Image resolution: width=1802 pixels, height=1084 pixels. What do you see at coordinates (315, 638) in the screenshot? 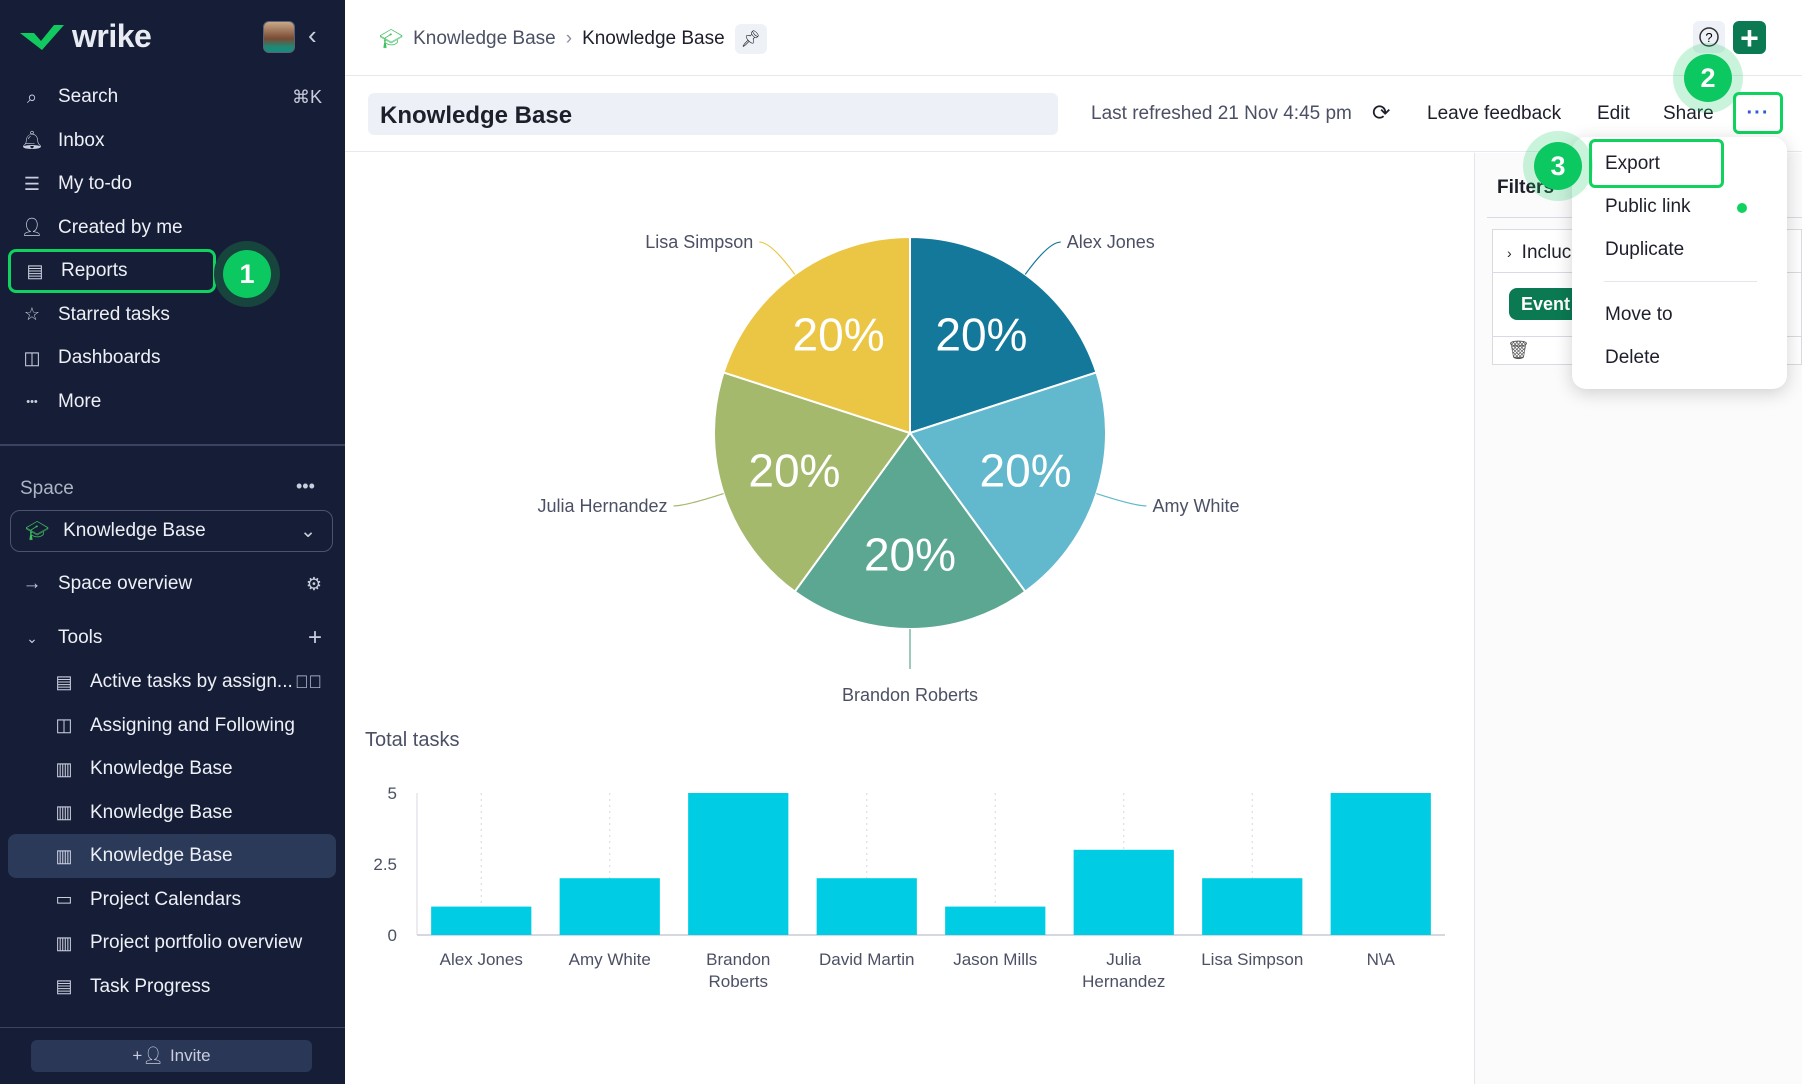
I see `add-tool-icon: +` at bounding box center [315, 638].